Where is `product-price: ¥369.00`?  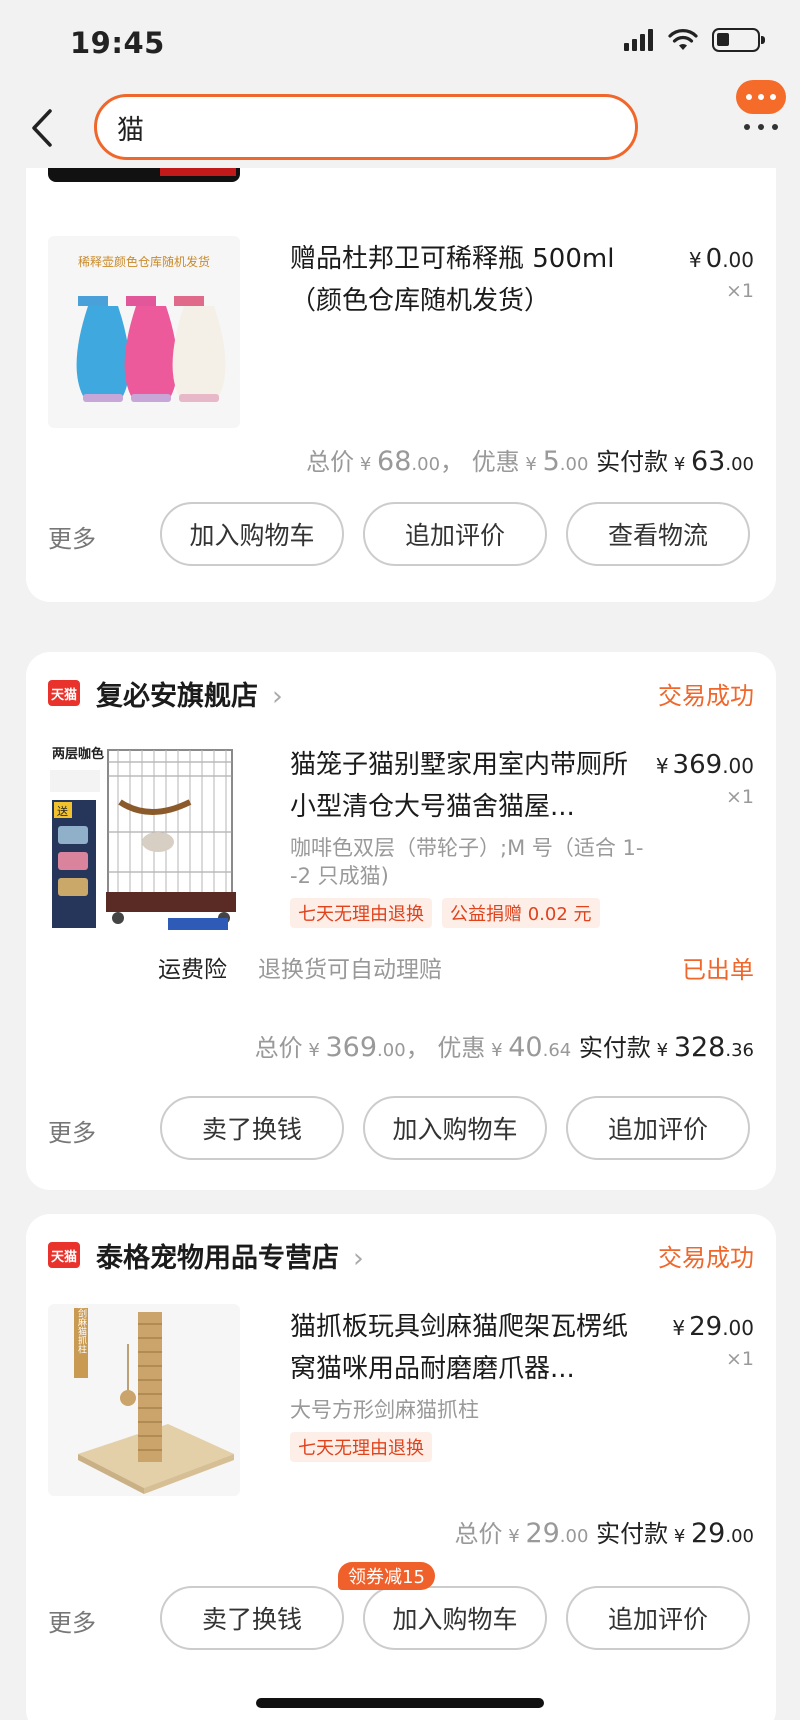
product-price: ¥369.00 is located at coordinates (704, 765).